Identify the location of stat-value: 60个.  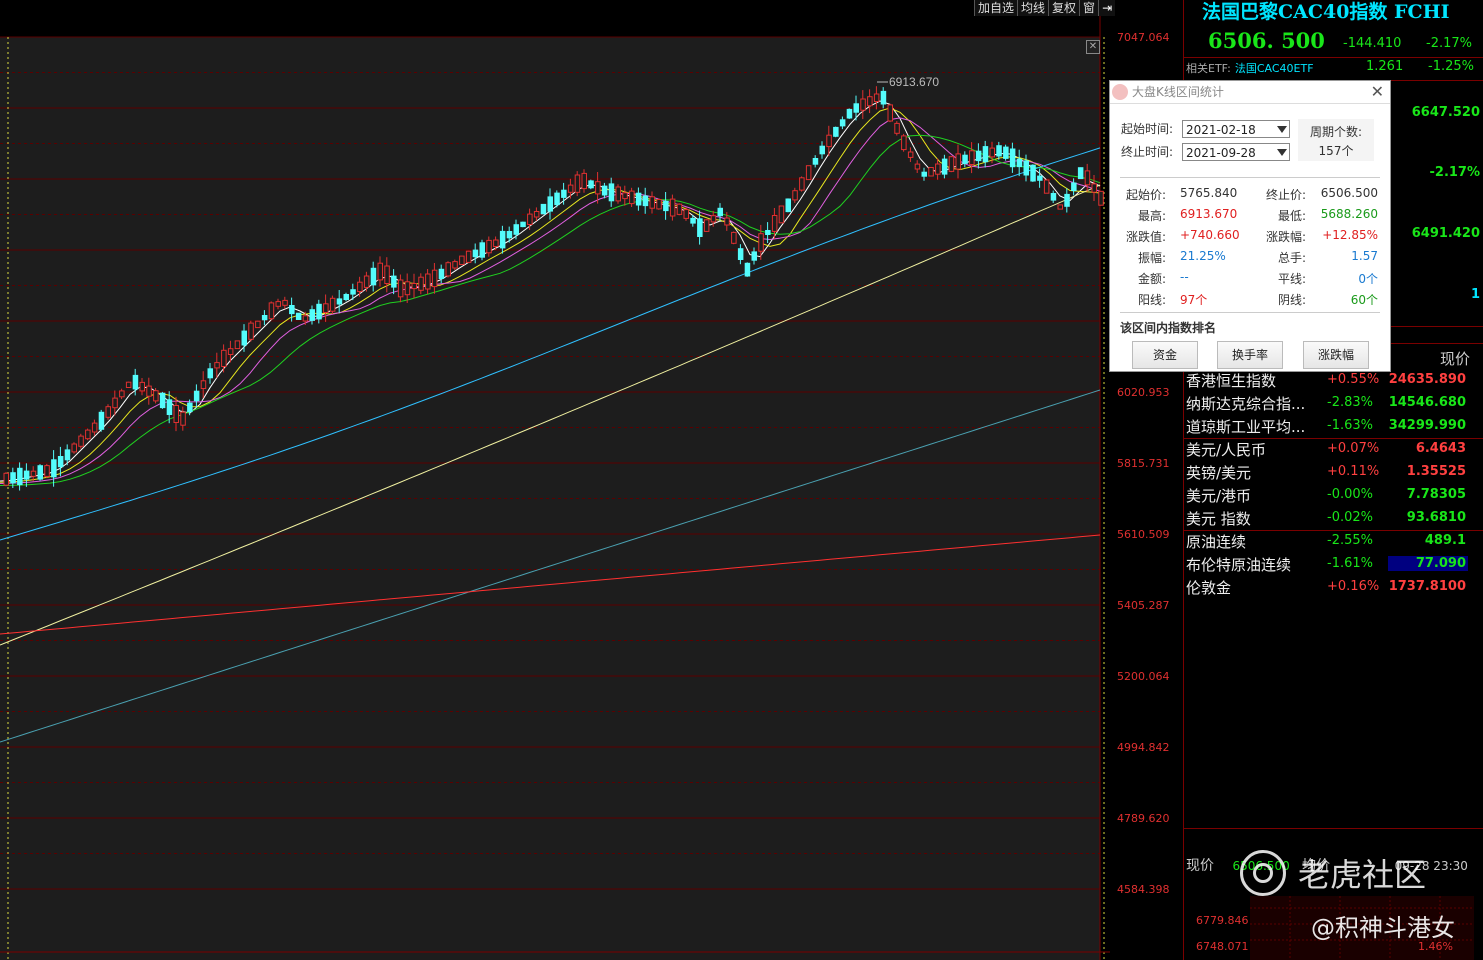
(1364, 300).